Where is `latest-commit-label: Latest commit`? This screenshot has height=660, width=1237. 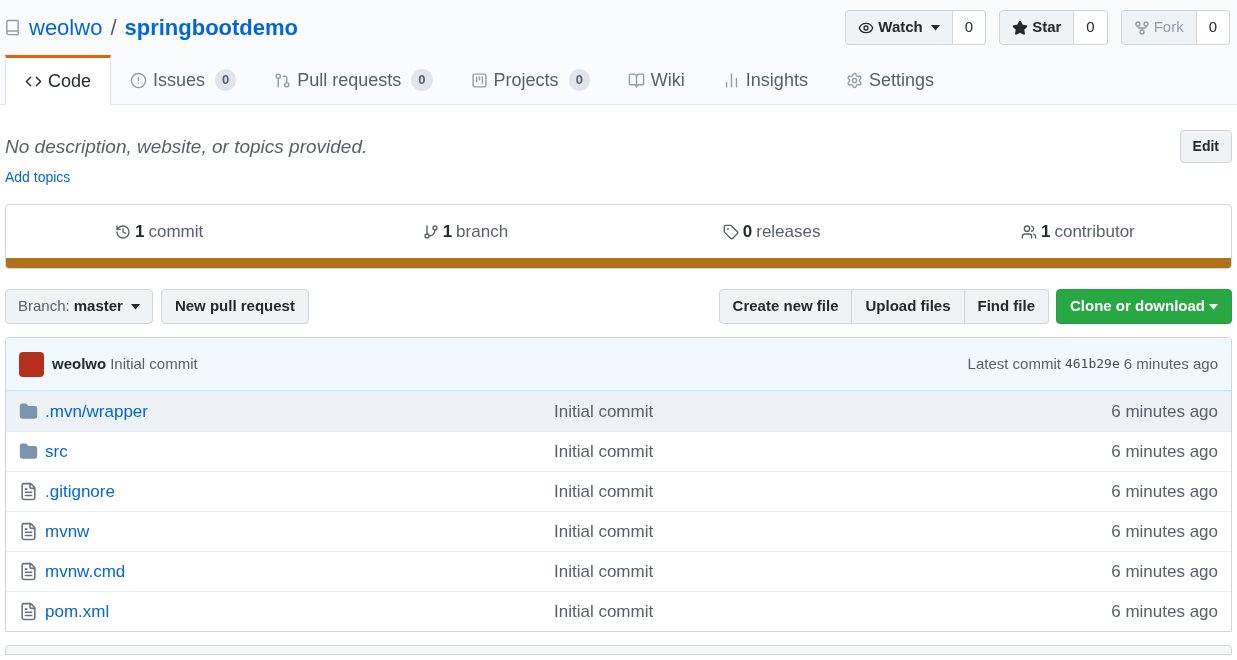 latest-commit-label: Latest commit is located at coordinates (1014, 363).